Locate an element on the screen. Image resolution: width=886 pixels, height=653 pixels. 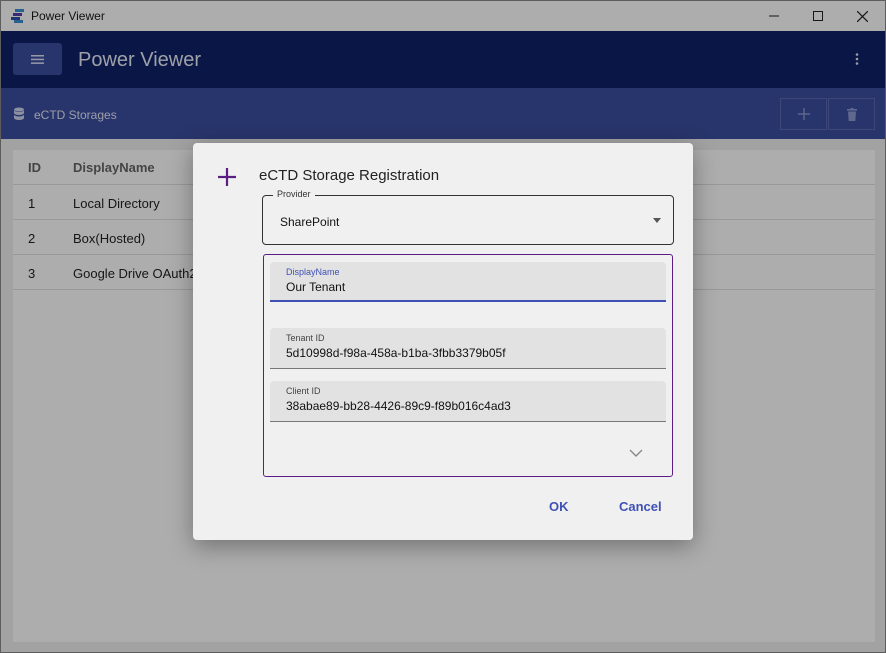
plus-icon is located at coordinates (227, 177).